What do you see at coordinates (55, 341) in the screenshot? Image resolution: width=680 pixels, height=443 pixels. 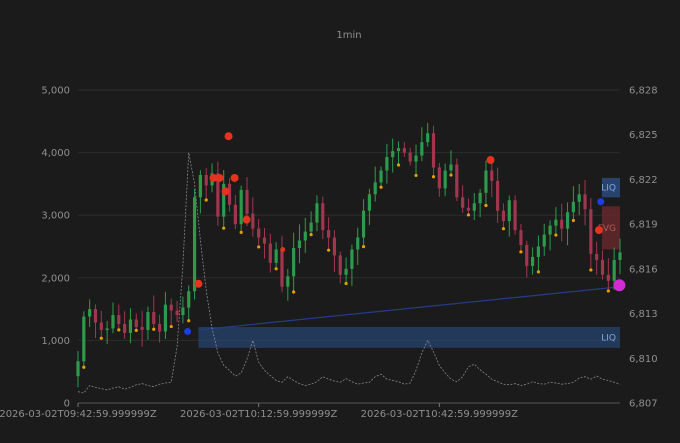 I see `left-tick-label-1: 1,000` at bounding box center [55, 341].